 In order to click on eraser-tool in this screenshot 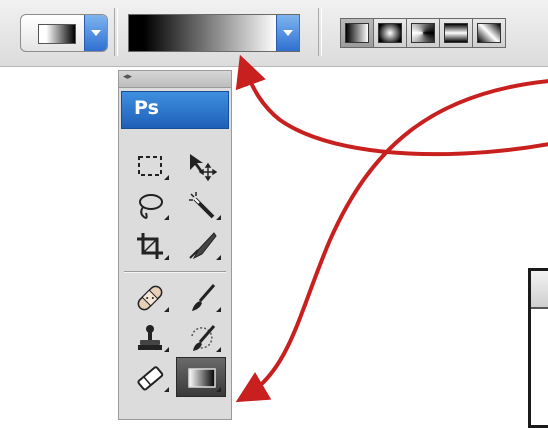, I will do `click(149, 377)`.